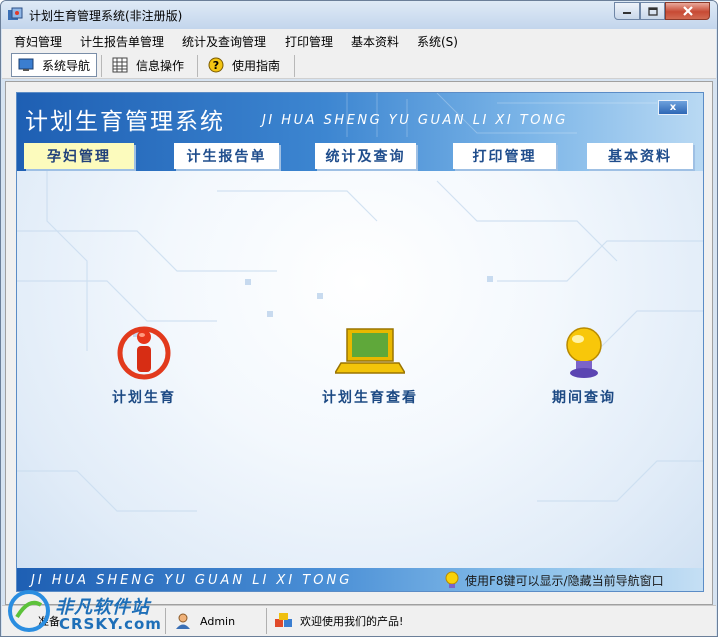 This screenshot has width=718, height=637. Describe the element at coordinates (359, 65) in the screenshot. I see `toolbar: 系统导航 信息操作 ? 使用指南` at that location.